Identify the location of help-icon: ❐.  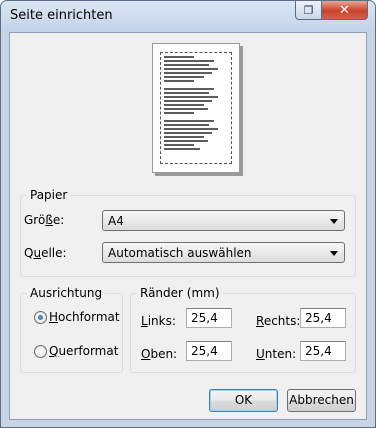
(308, 10).